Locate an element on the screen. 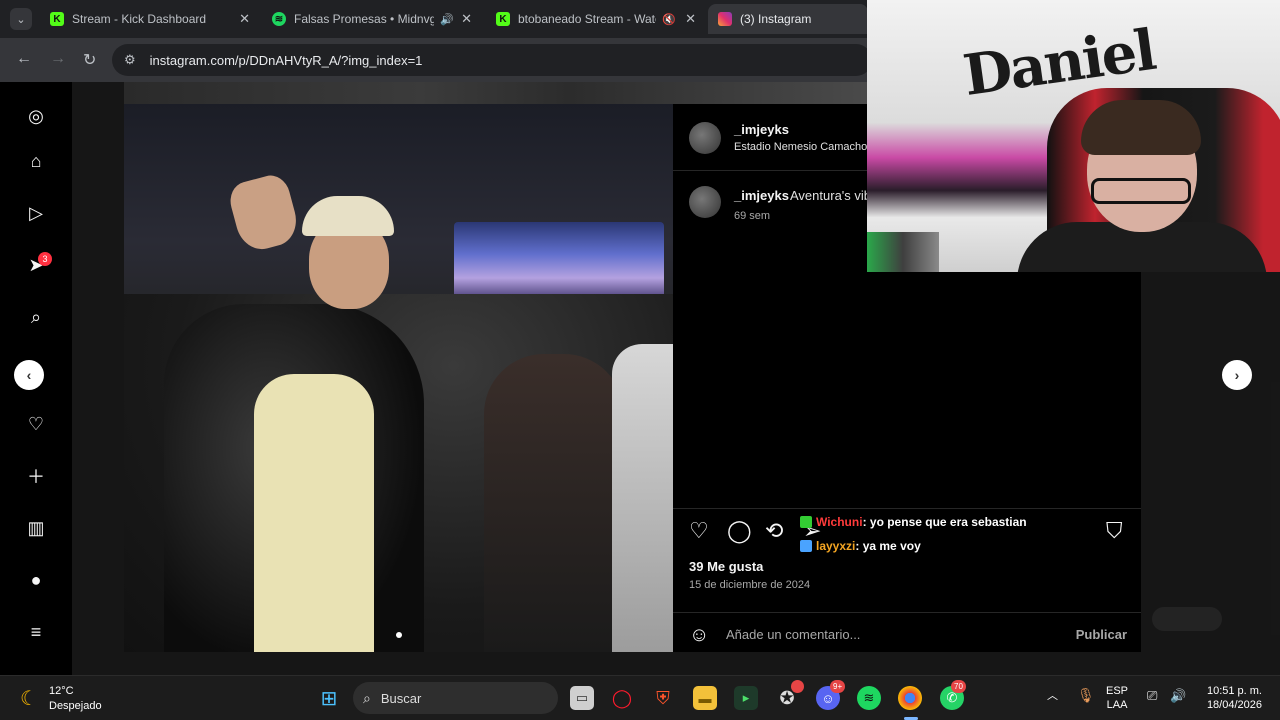  chat-username: Wichuni is located at coordinates (839, 522).